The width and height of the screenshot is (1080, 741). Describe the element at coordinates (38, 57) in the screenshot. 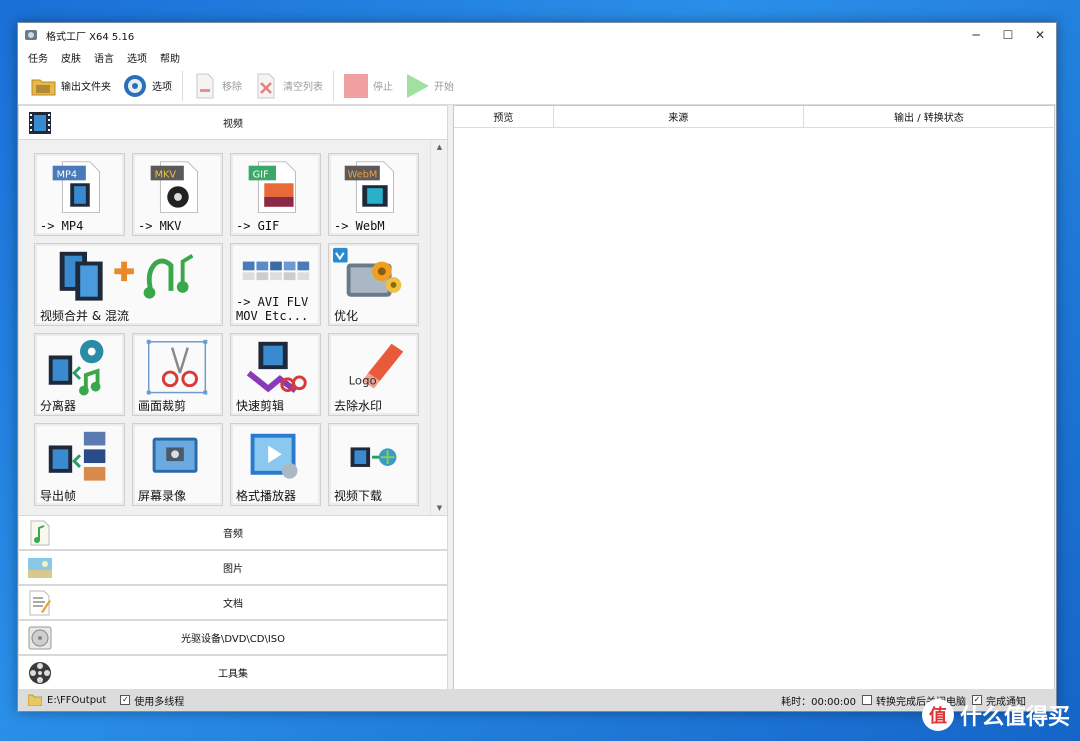

I see `menu-task: 任务` at that location.